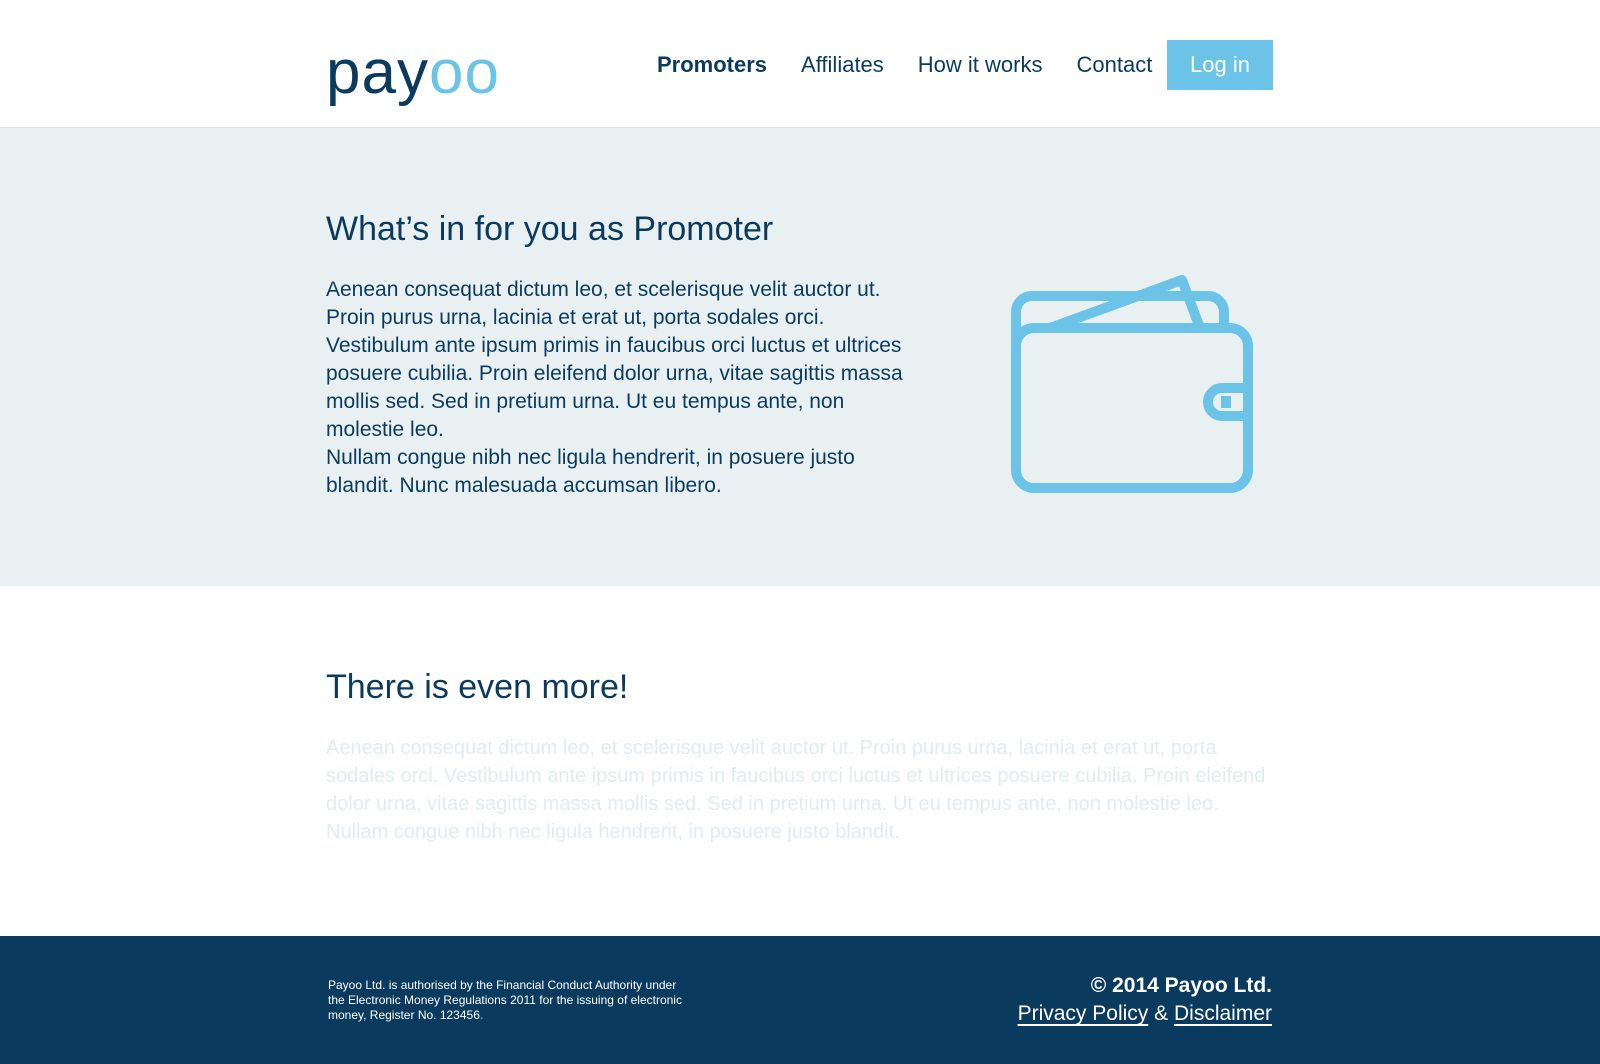  Describe the element at coordinates (550, 229) in the screenshot. I see `promoter-section-title: What’s in for you as Promoter` at that location.